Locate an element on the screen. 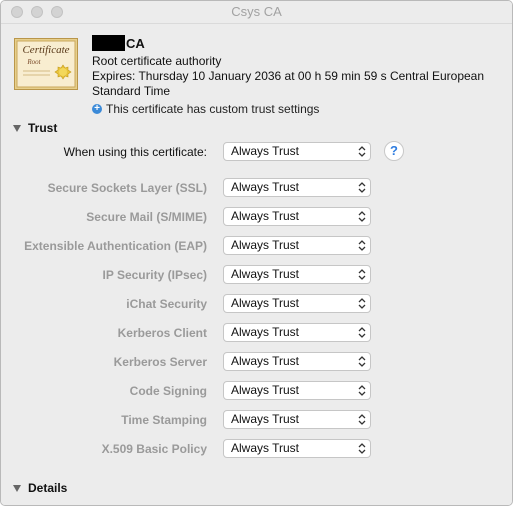  x509-select: Always Trust is located at coordinates (297, 448).